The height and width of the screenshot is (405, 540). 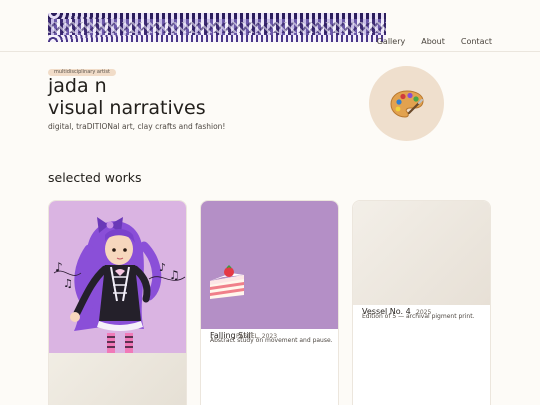 I want to click on lace-pattern-bottom, so click(x=217, y=38).